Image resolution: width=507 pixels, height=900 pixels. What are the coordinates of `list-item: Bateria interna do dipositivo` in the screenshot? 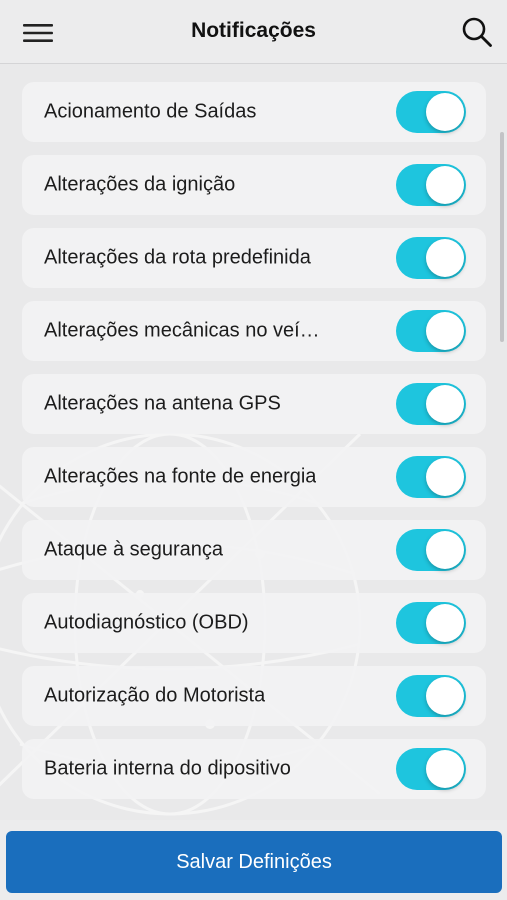 It's located at (254, 769).